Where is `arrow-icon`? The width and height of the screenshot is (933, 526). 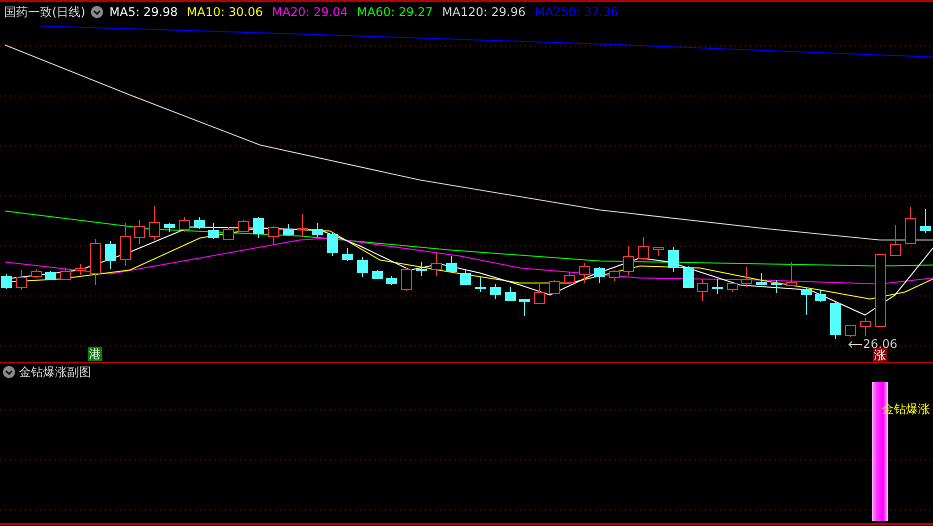 arrow-icon is located at coordinates (855, 344).